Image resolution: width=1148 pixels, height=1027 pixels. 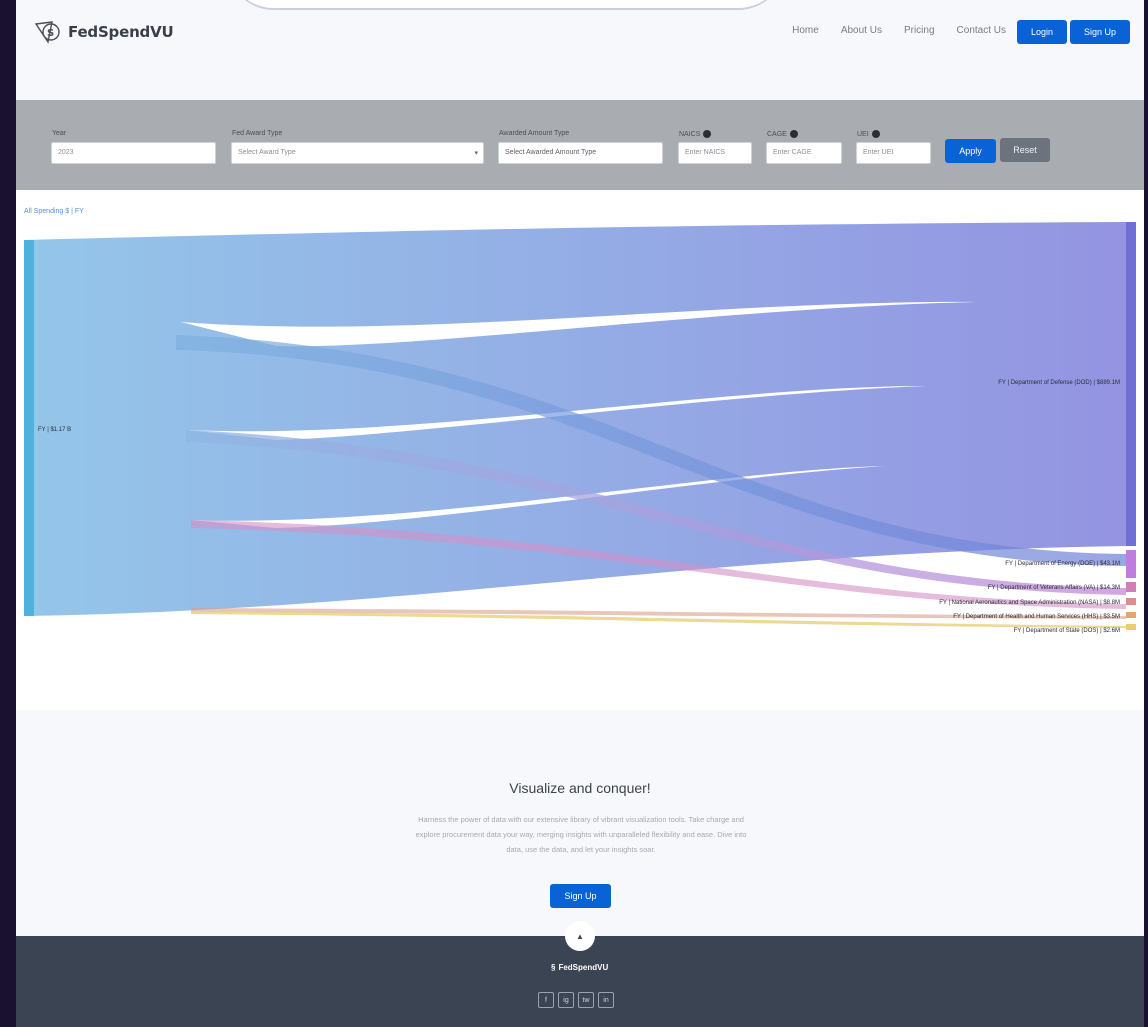 I want to click on login-button: Login, so click(x=1042, y=32).